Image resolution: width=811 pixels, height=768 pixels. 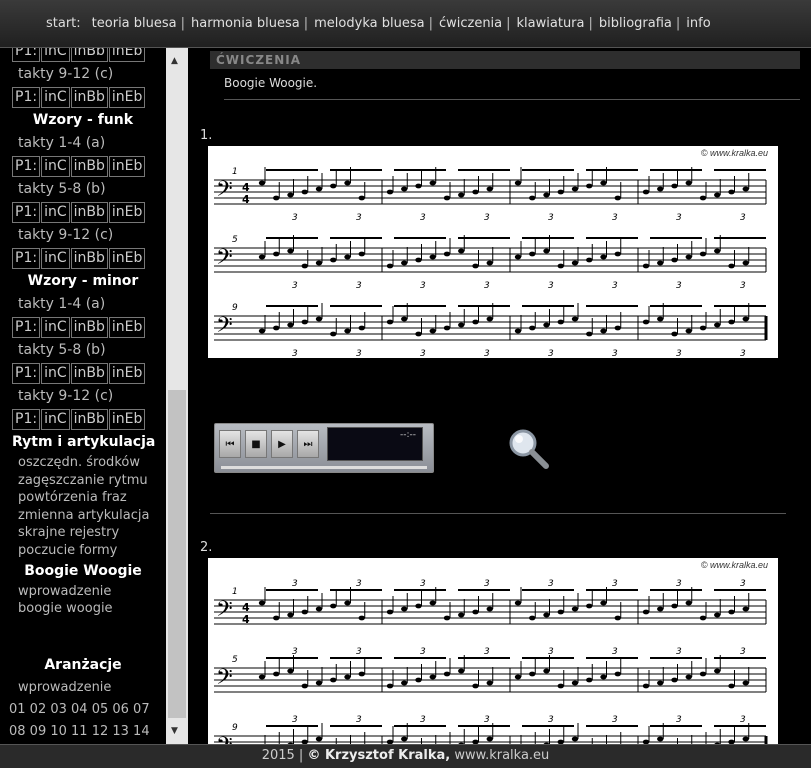 What do you see at coordinates (83, 533) in the screenshot?
I see `rytm-link: skrajne rejestry` at bounding box center [83, 533].